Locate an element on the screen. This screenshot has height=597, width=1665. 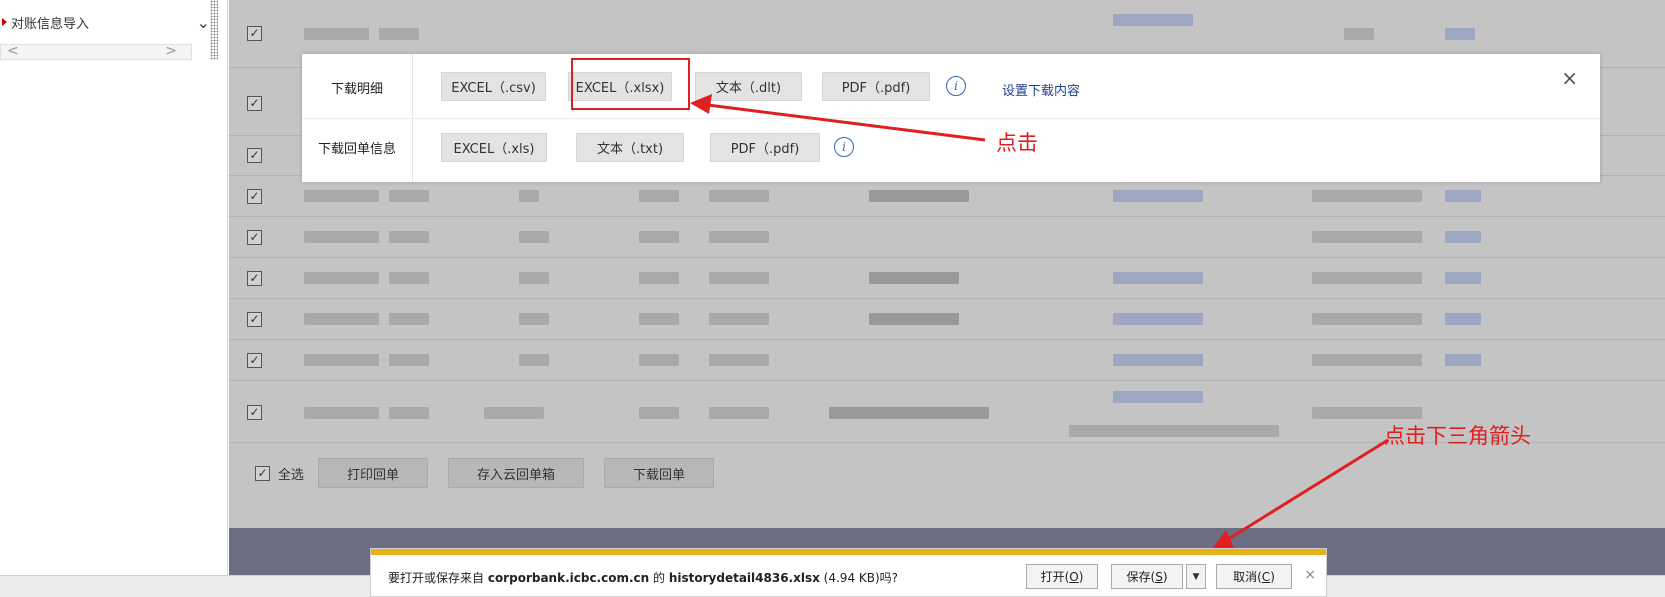
highlight-xlsx-box is located at coordinates (630, 84).